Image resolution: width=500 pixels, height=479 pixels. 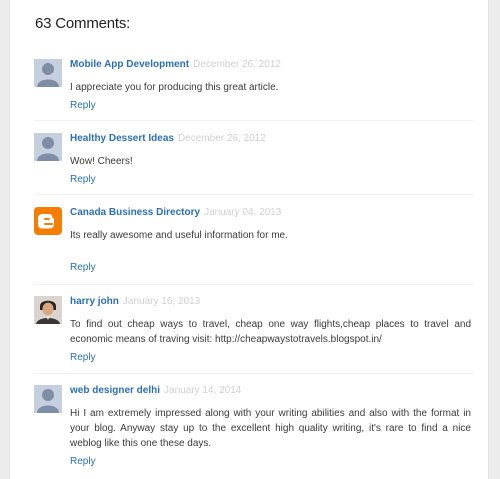 I want to click on comment-author-link: Mobile App Development, so click(x=129, y=64).